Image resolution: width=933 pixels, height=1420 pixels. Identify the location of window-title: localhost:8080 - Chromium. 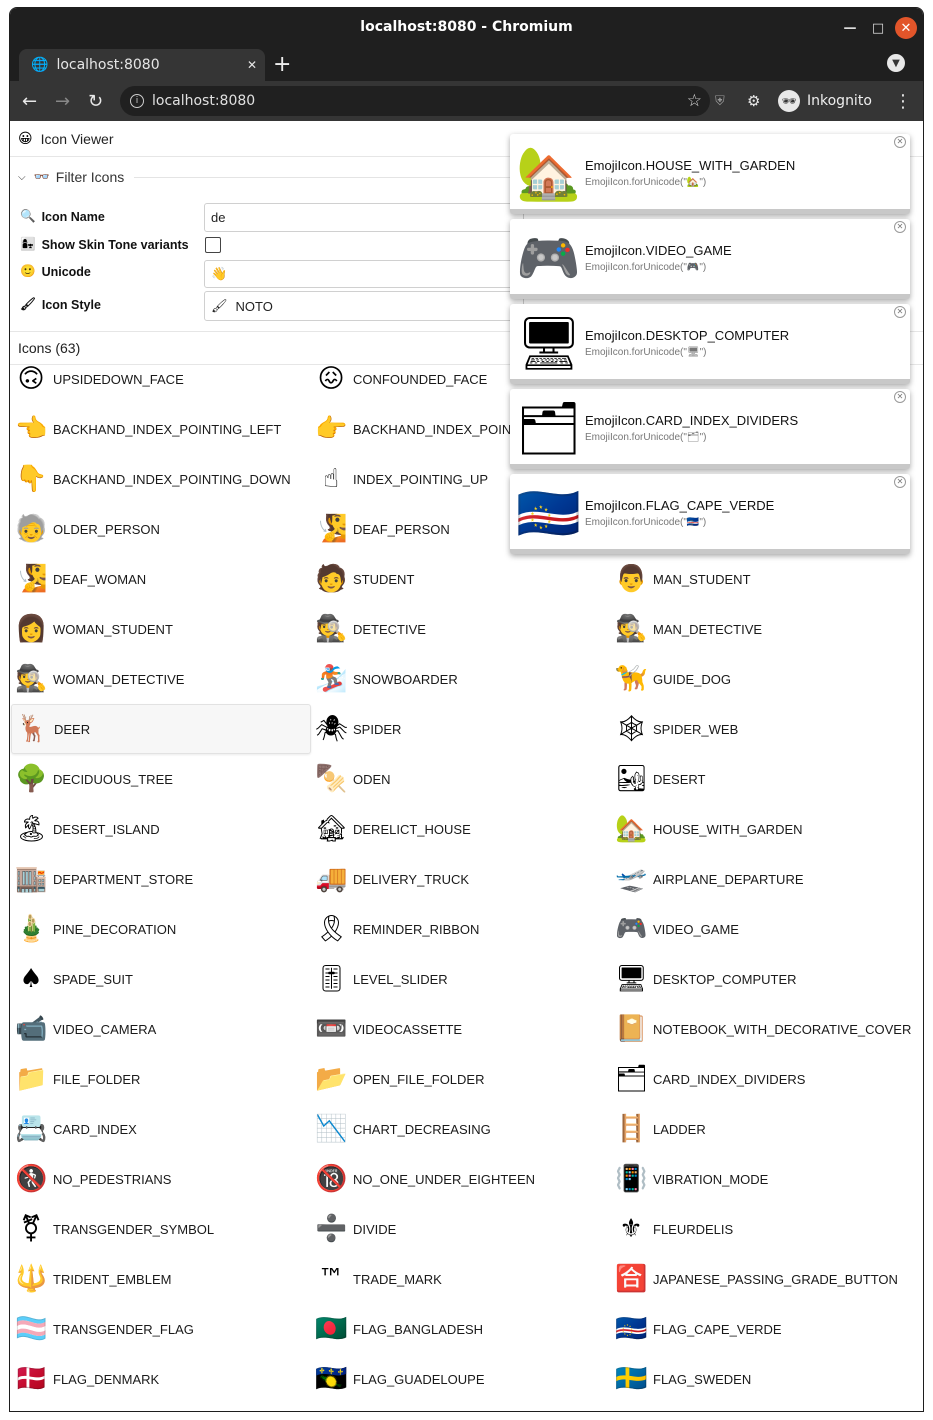
(466, 27).